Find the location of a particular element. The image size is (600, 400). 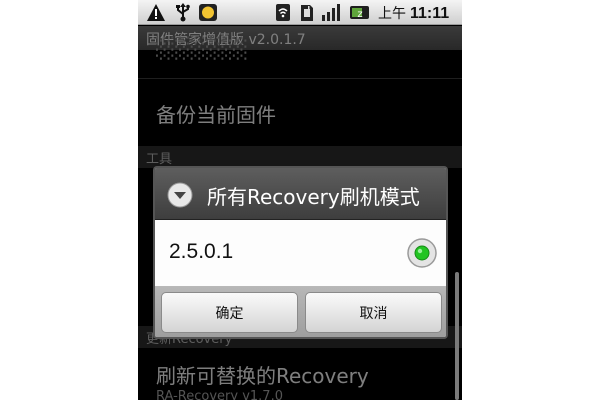

usb-icon is located at coordinates (183, 12).